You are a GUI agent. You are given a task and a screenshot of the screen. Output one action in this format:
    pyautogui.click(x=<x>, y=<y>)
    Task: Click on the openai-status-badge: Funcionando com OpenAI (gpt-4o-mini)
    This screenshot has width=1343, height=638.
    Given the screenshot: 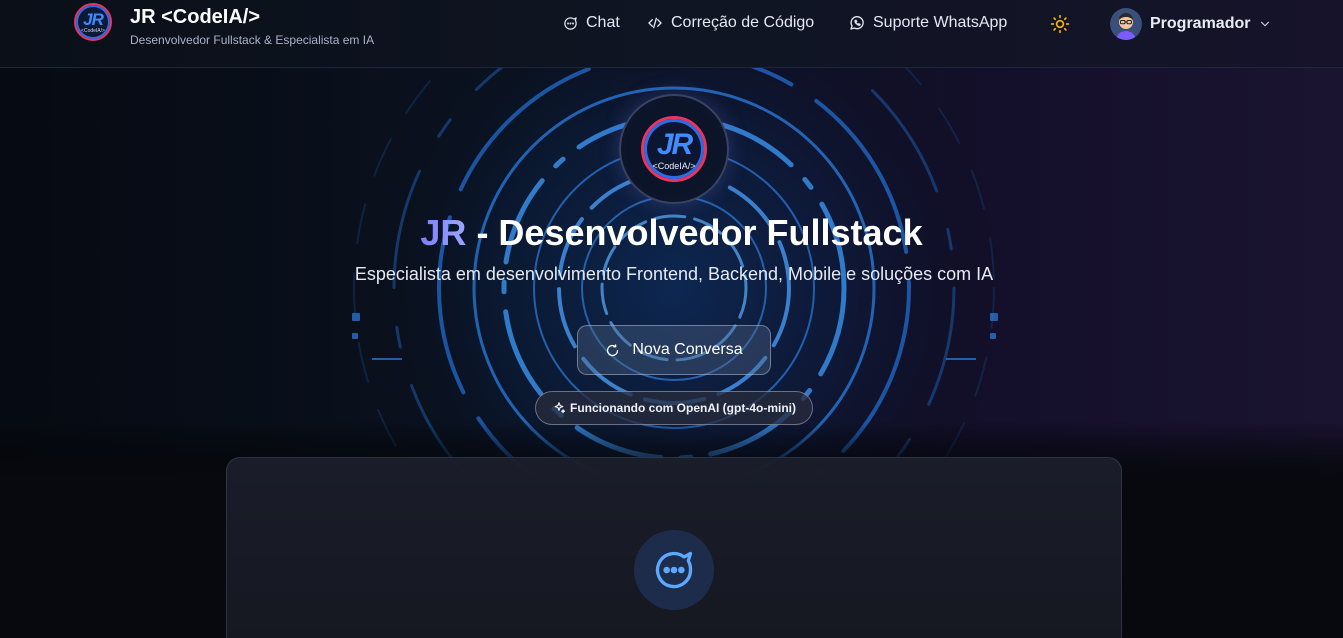 What is the action you would take?
    pyautogui.click(x=674, y=408)
    